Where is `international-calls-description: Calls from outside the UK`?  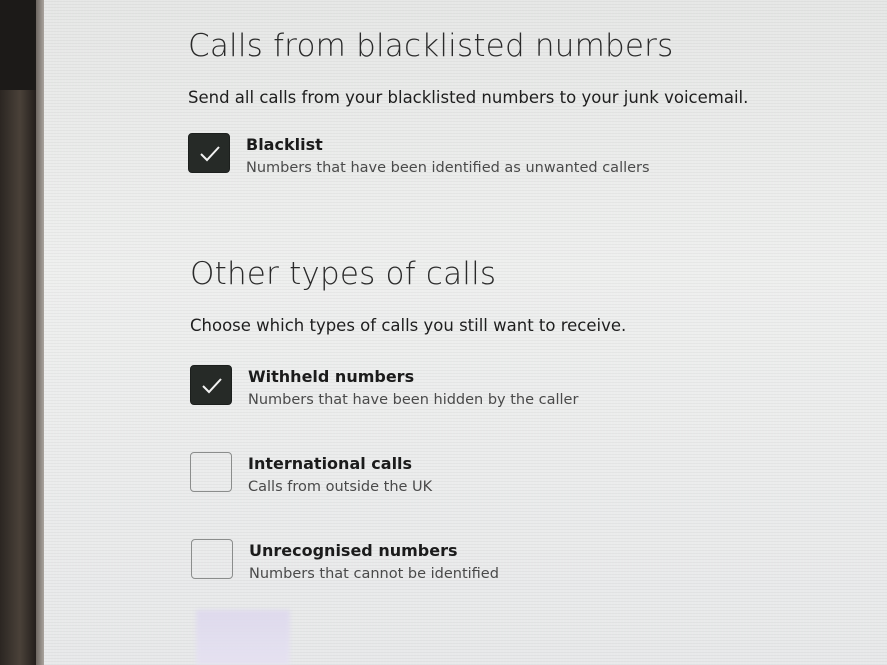 international-calls-description: Calls from outside the UK is located at coordinates (340, 487).